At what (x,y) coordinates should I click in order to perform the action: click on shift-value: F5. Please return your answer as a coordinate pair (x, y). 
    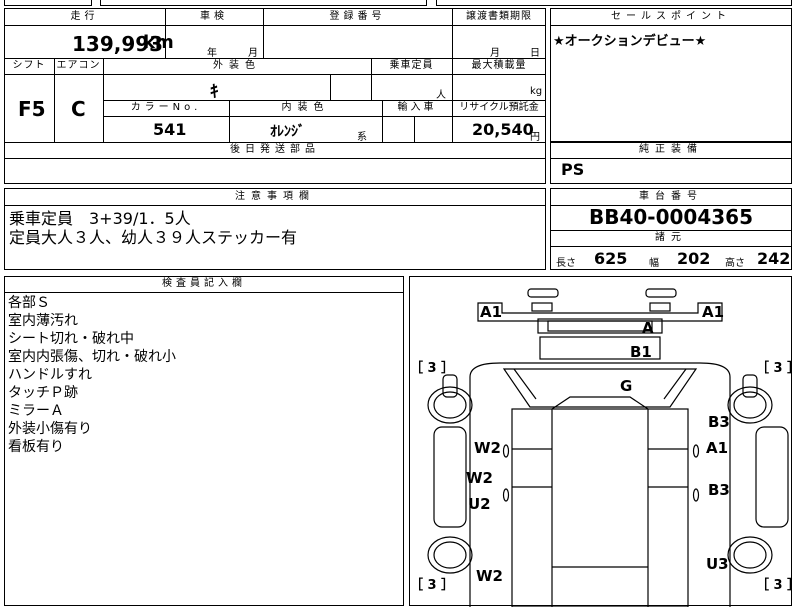
    Looking at the image, I should click on (32, 109).